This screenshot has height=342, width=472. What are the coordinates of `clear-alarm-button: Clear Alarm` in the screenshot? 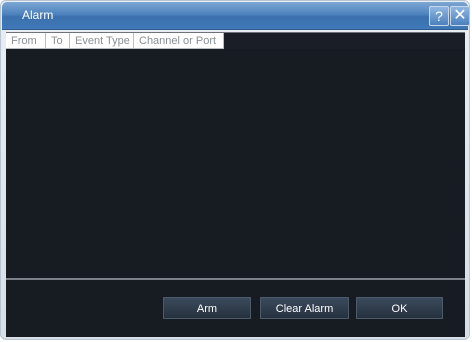 It's located at (304, 308).